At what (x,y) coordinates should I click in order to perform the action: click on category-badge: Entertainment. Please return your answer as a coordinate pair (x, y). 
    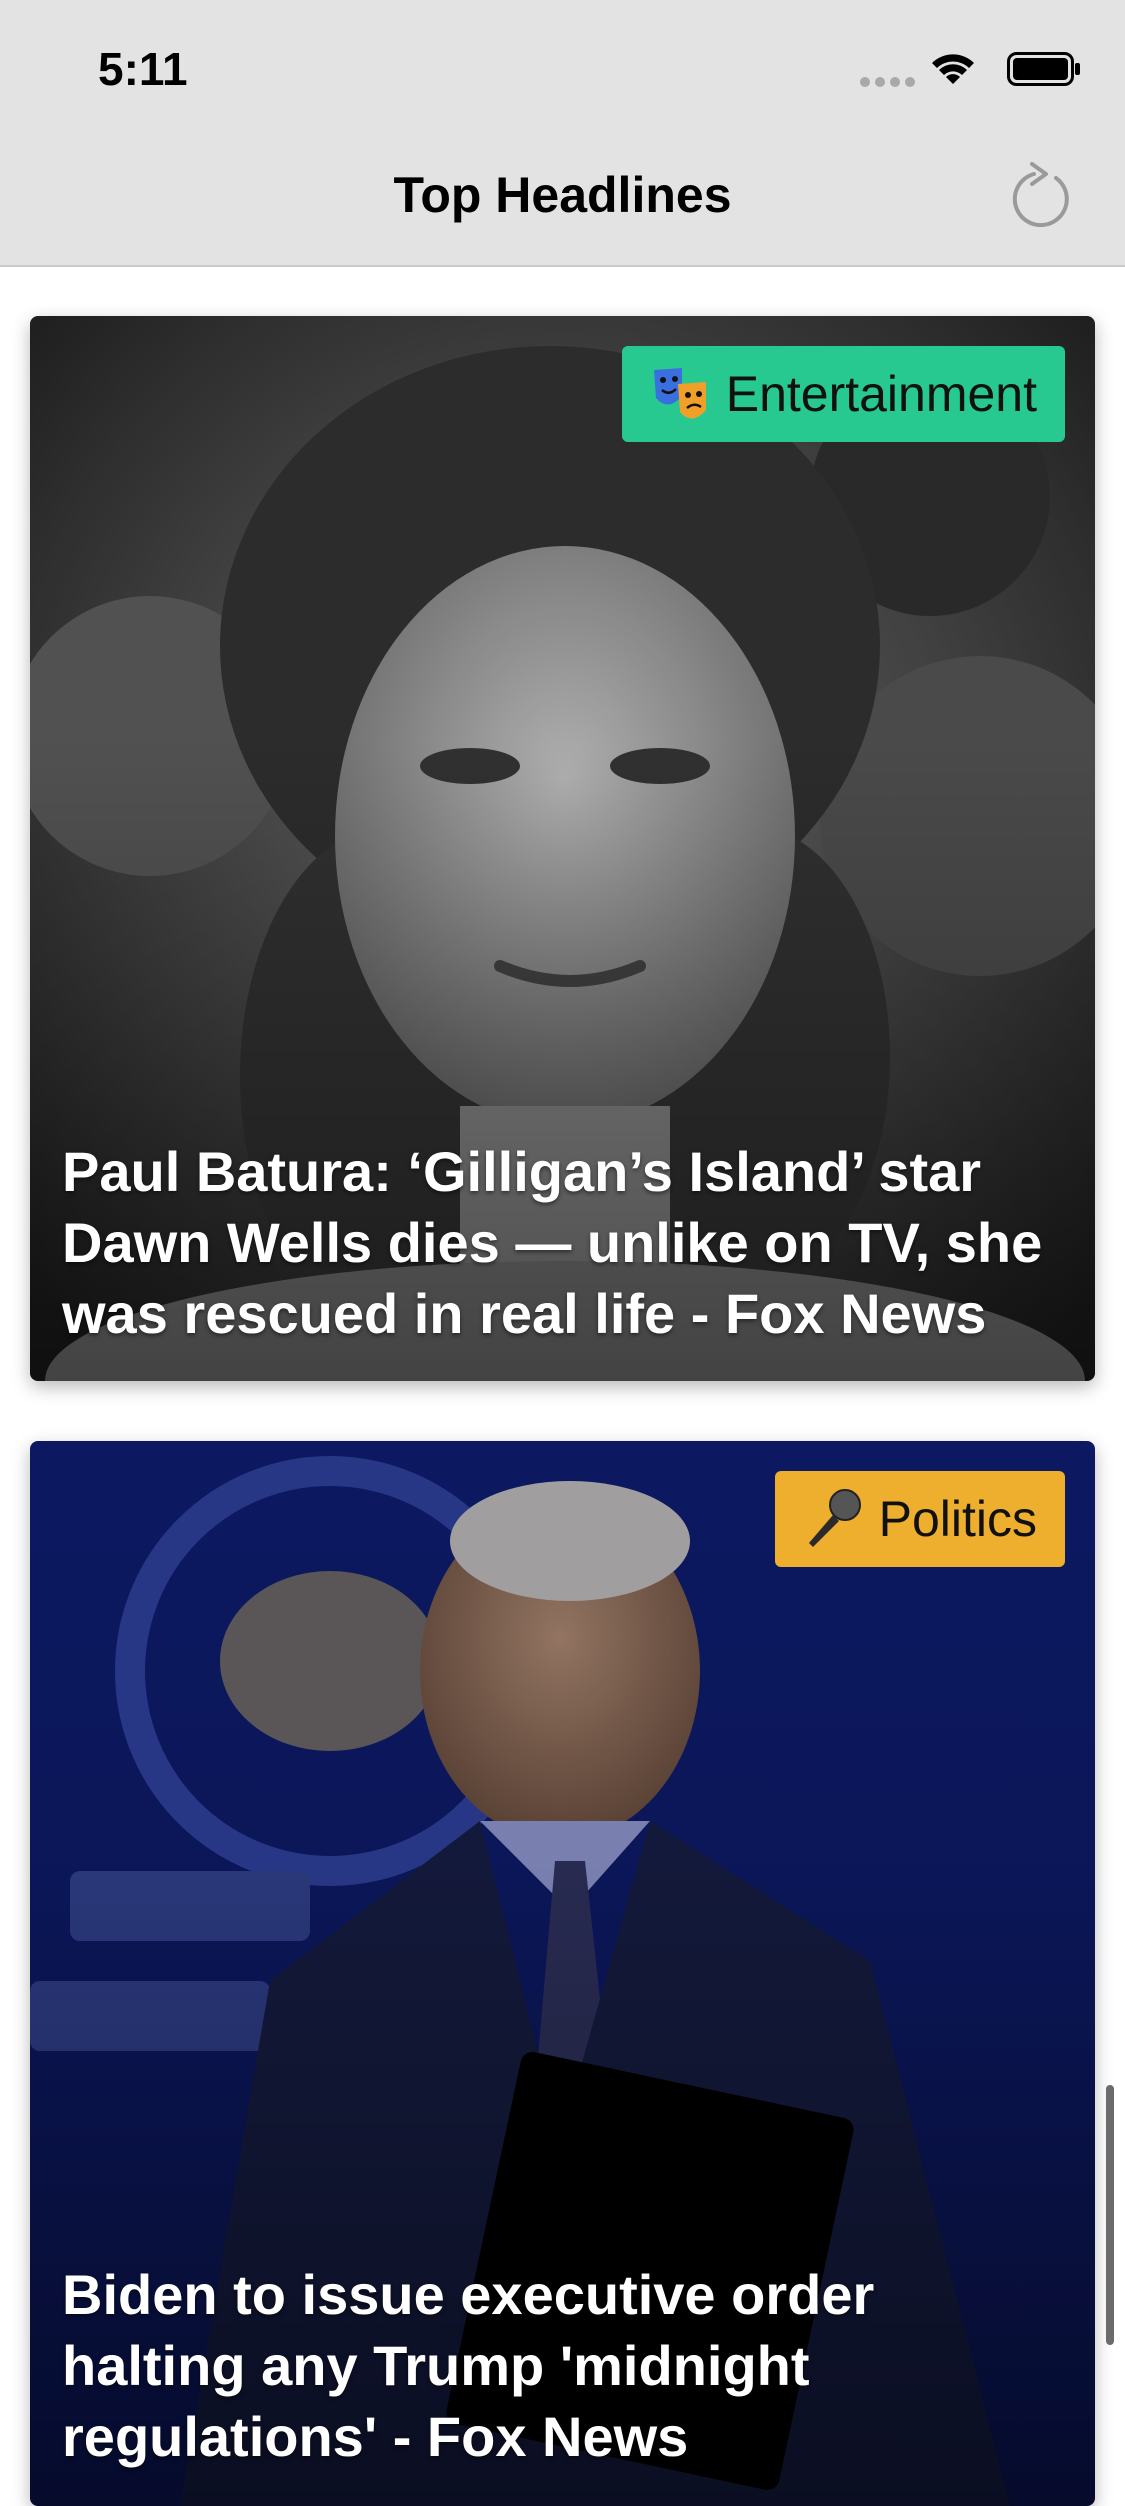
    Looking at the image, I should click on (843, 394).